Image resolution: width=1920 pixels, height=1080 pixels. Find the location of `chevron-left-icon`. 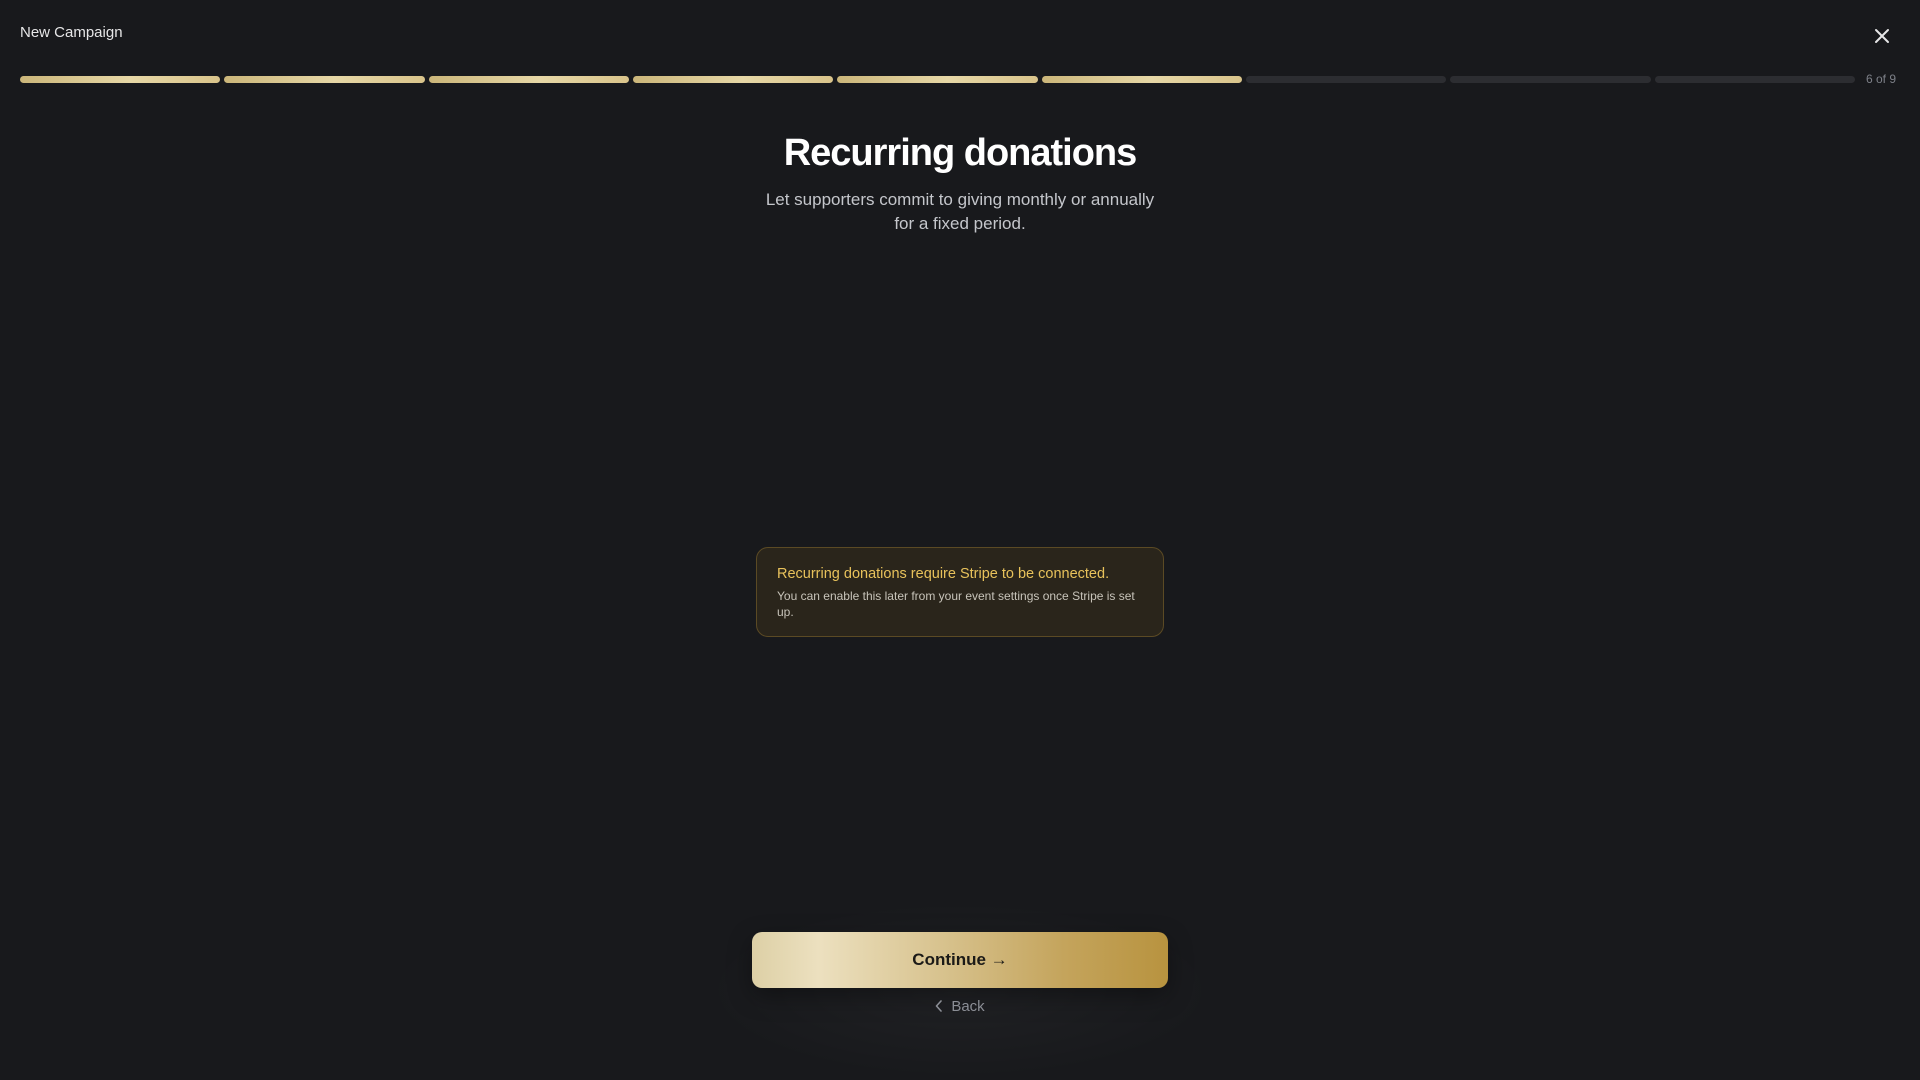

chevron-left-icon is located at coordinates (939, 1006).